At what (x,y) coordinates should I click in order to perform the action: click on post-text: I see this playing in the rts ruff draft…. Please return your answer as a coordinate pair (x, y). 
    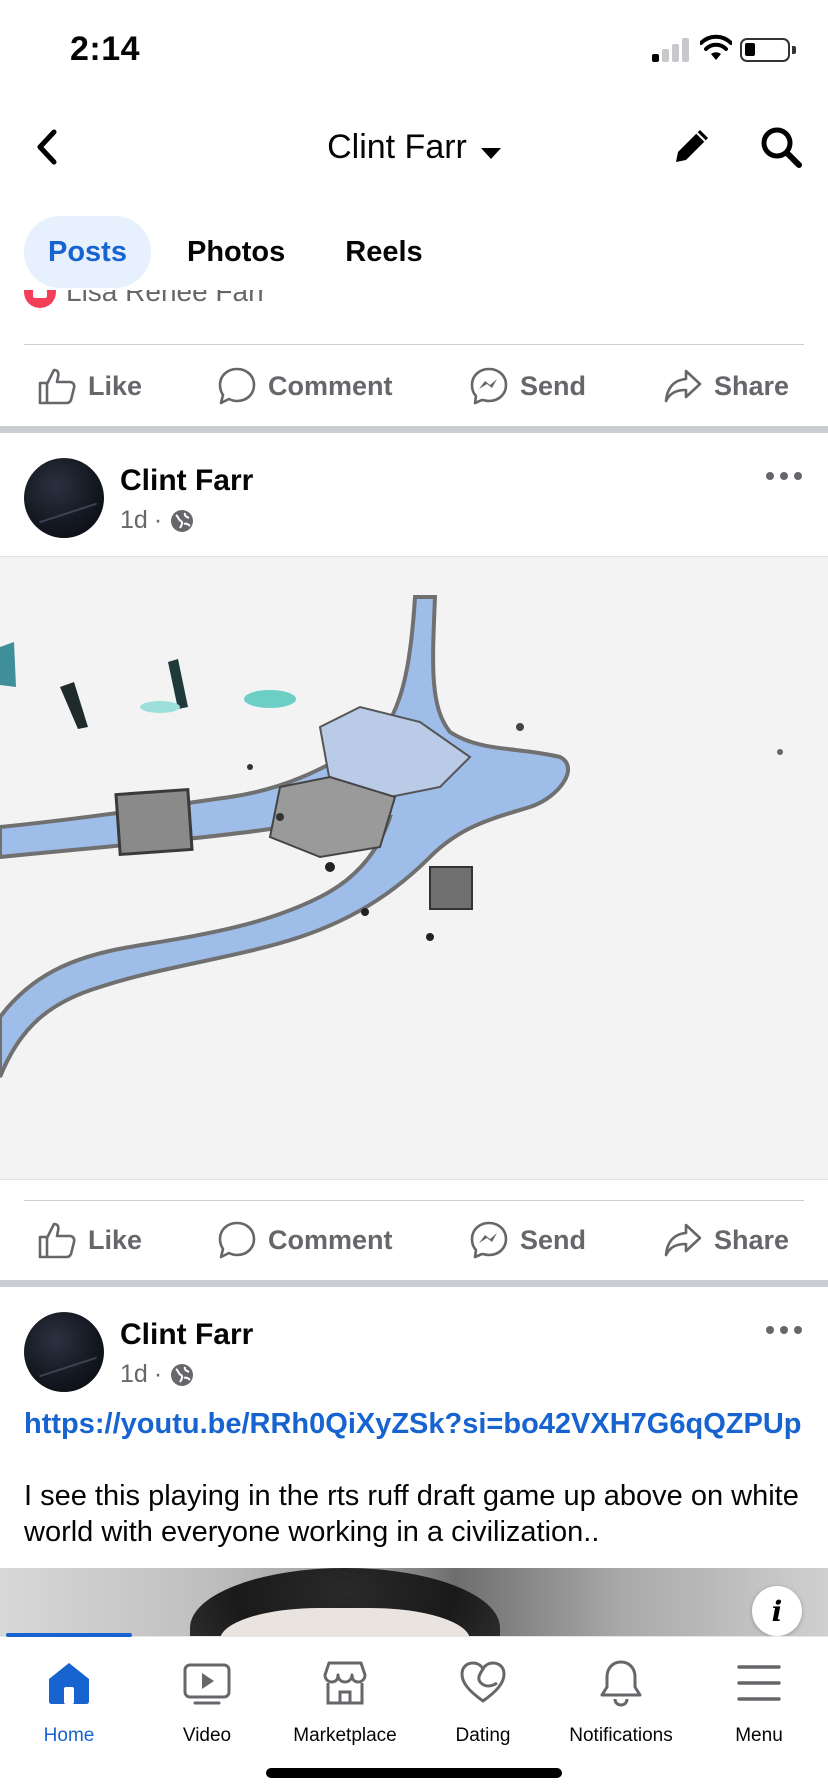
    Looking at the image, I should click on (411, 1514).